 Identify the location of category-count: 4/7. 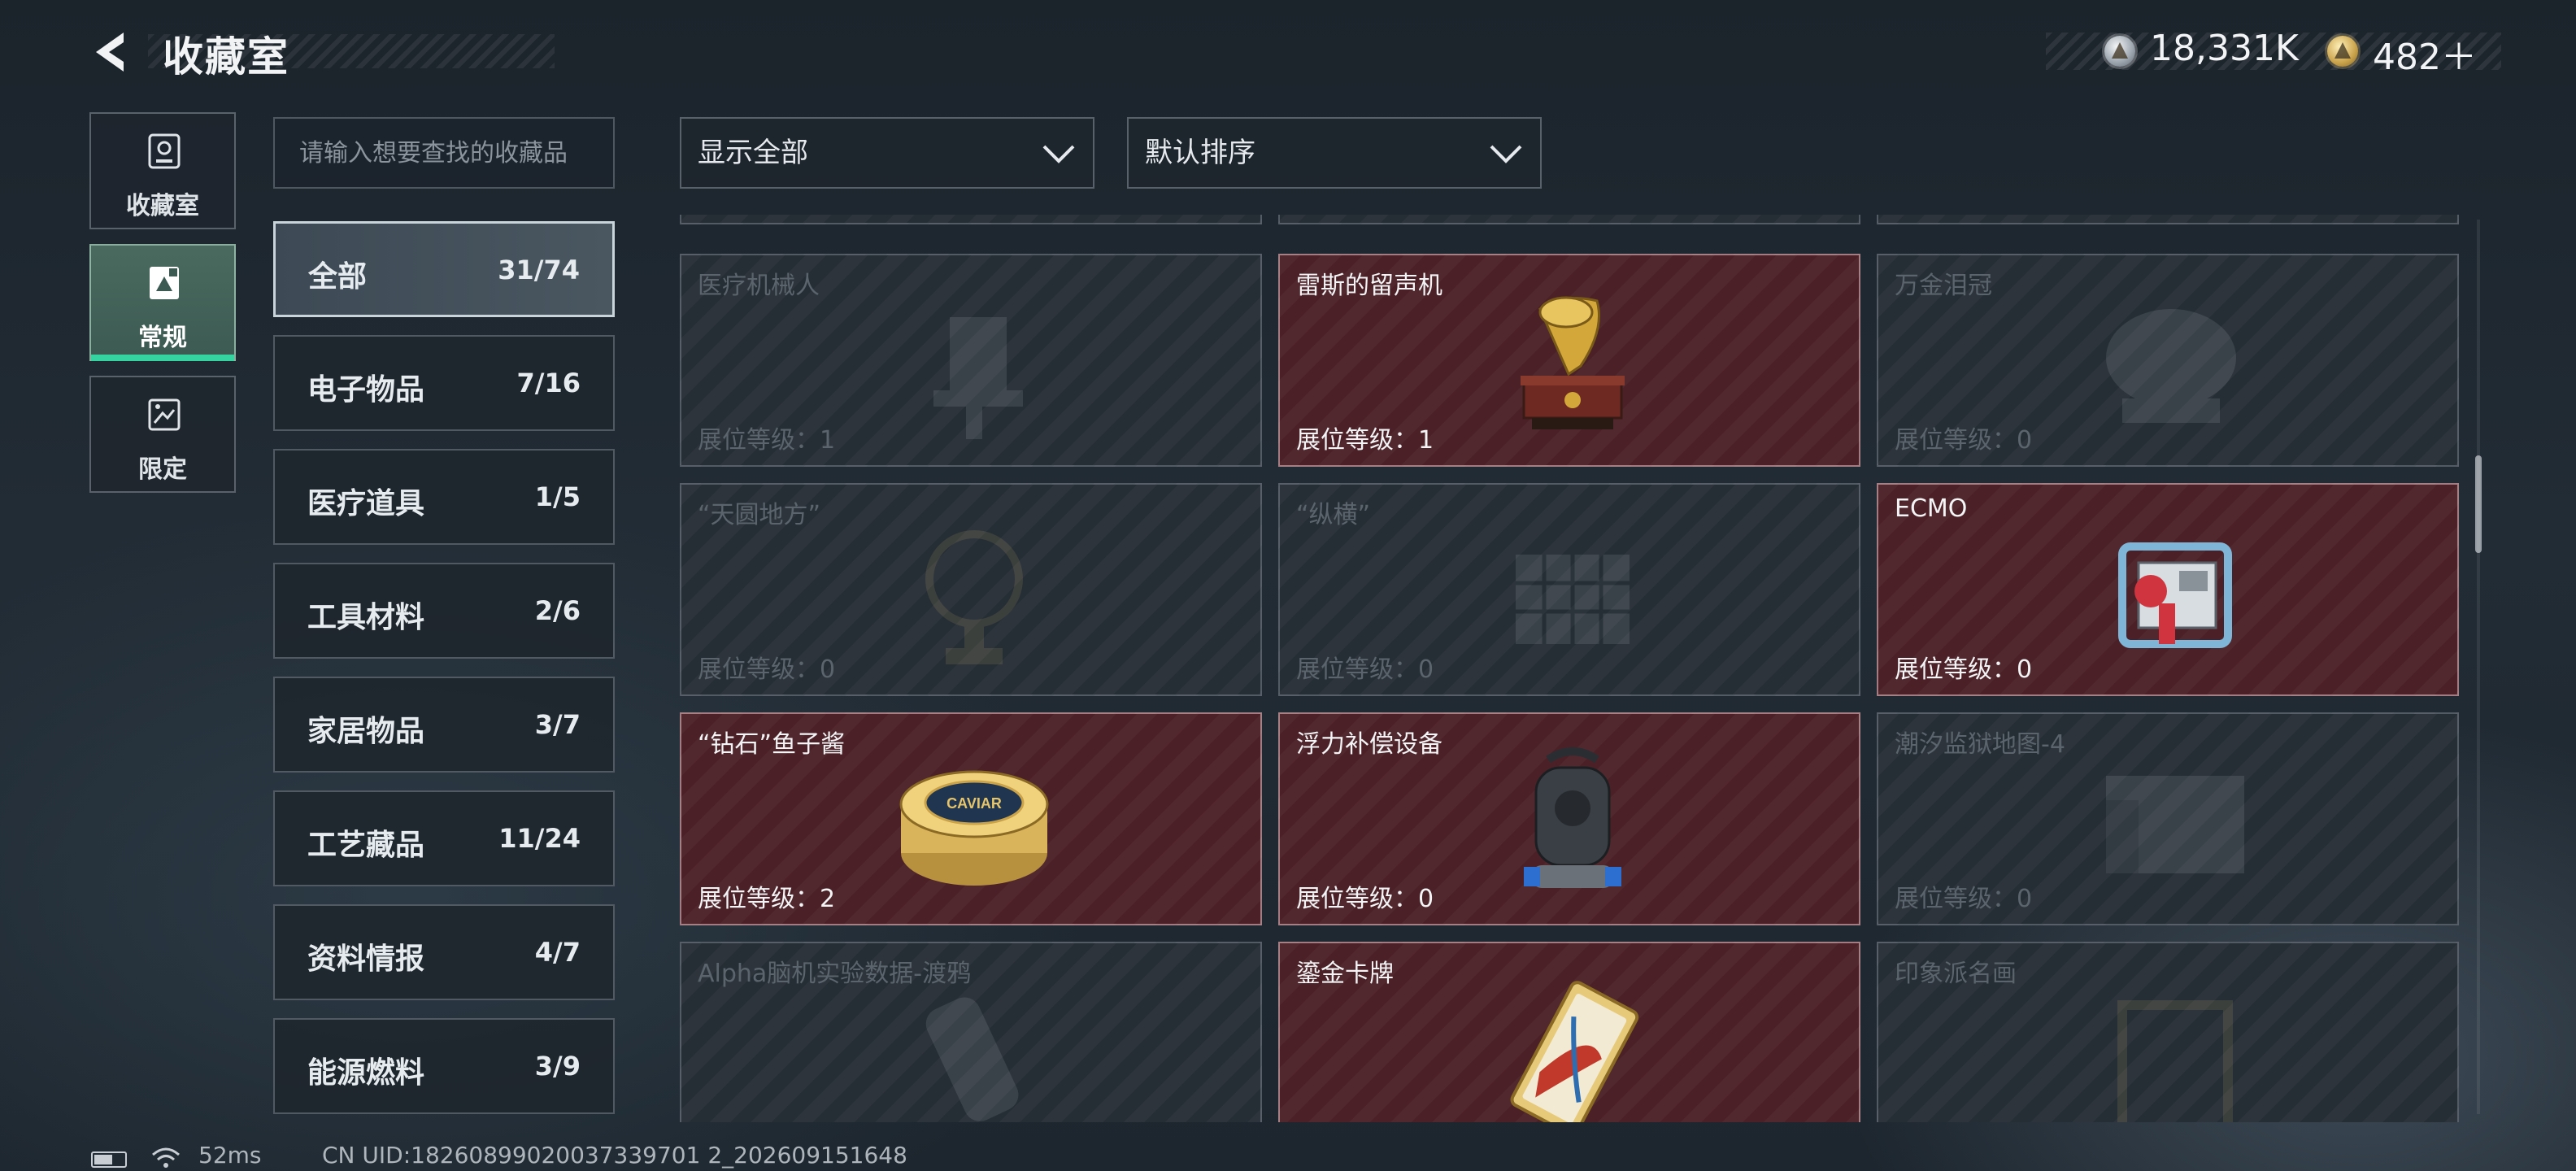
(558, 953).